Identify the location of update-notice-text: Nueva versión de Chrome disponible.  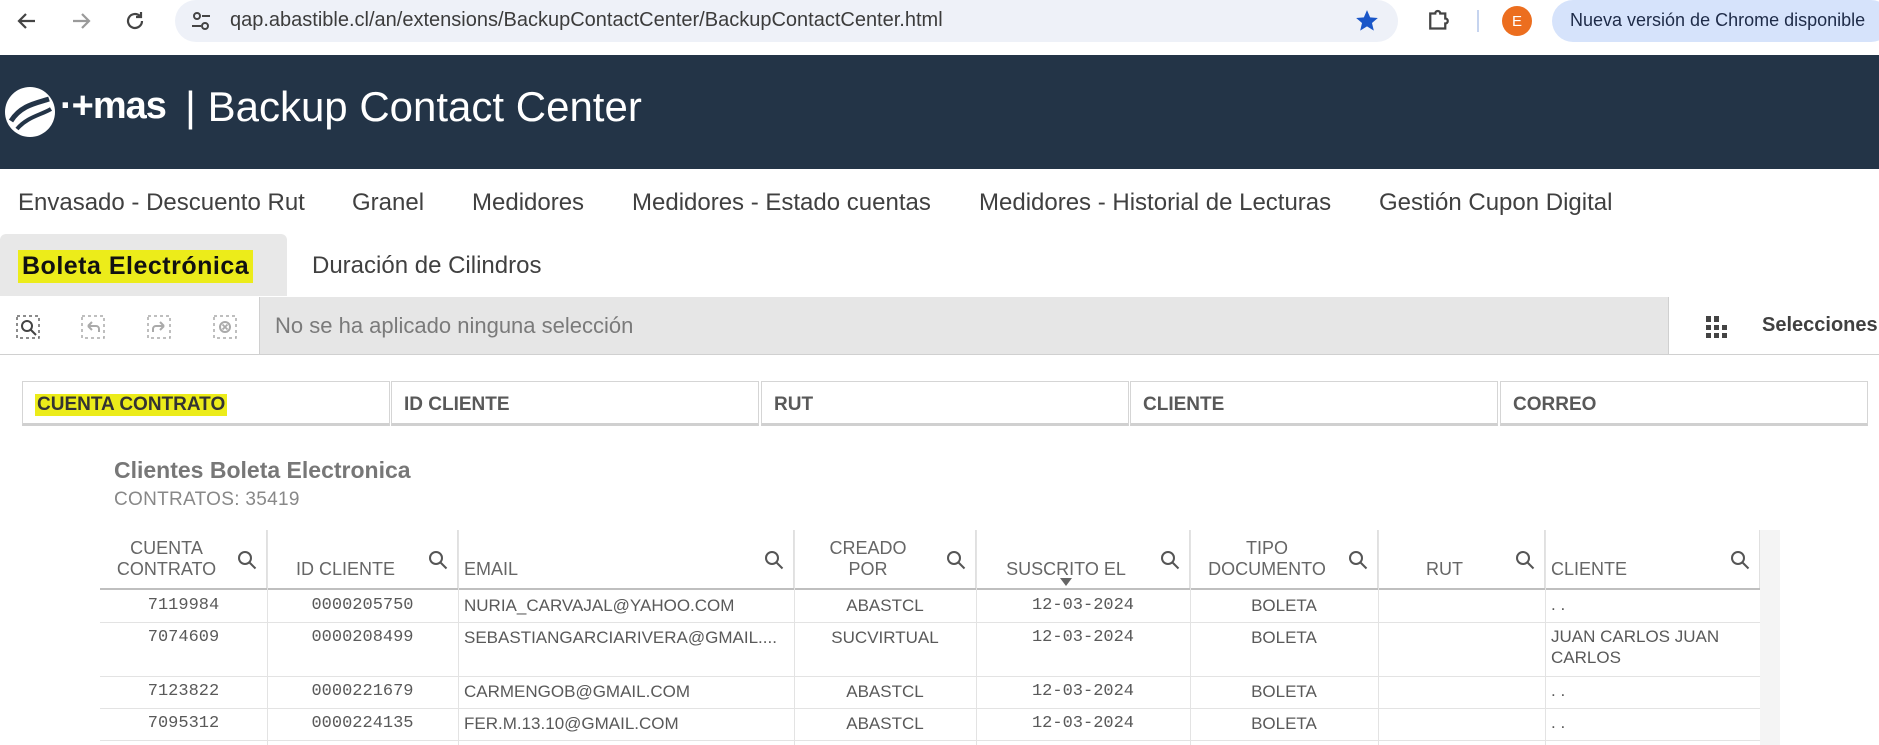
(1718, 20).